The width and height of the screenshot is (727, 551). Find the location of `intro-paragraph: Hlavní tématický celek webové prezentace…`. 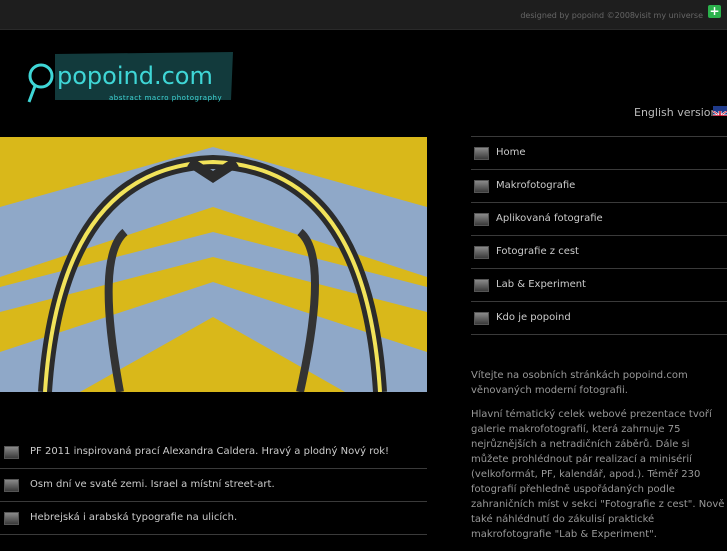

intro-paragraph: Hlavní tématický celek webové prezentace… is located at coordinates (598, 474).